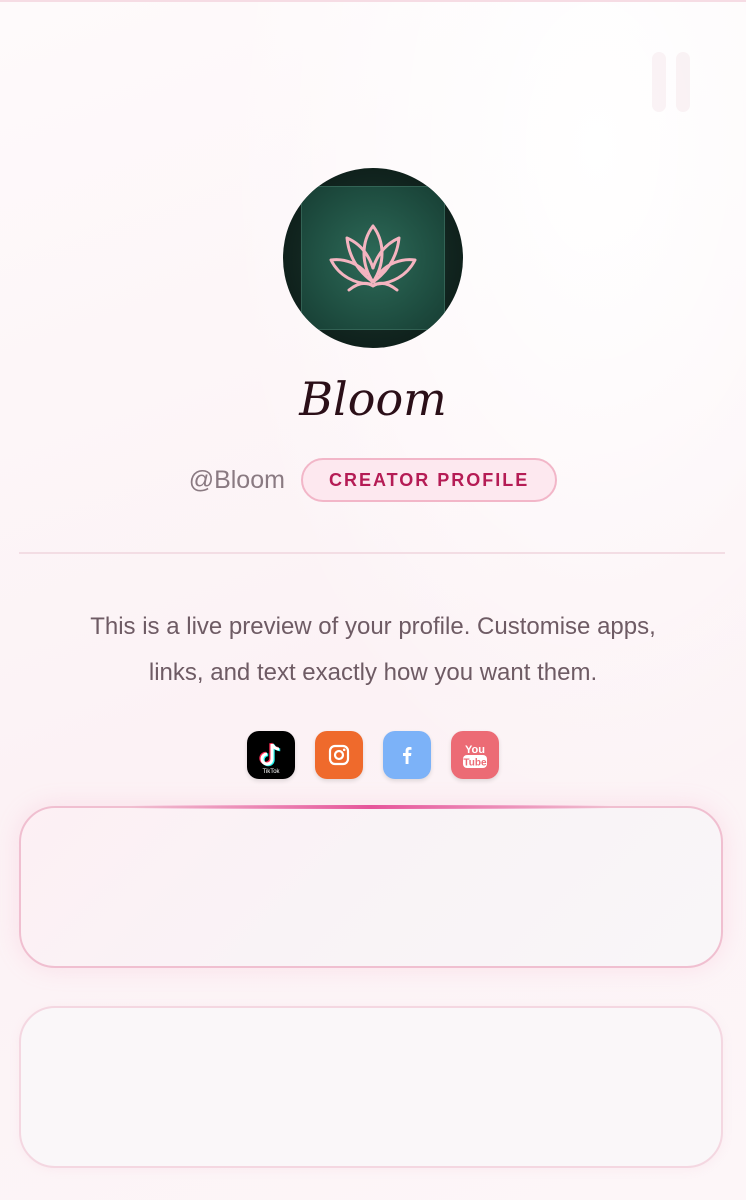 This screenshot has height=1200, width=746. Describe the element at coordinates (373, 399) in the screenshot. I see `profile-name: Bloom` at that location.